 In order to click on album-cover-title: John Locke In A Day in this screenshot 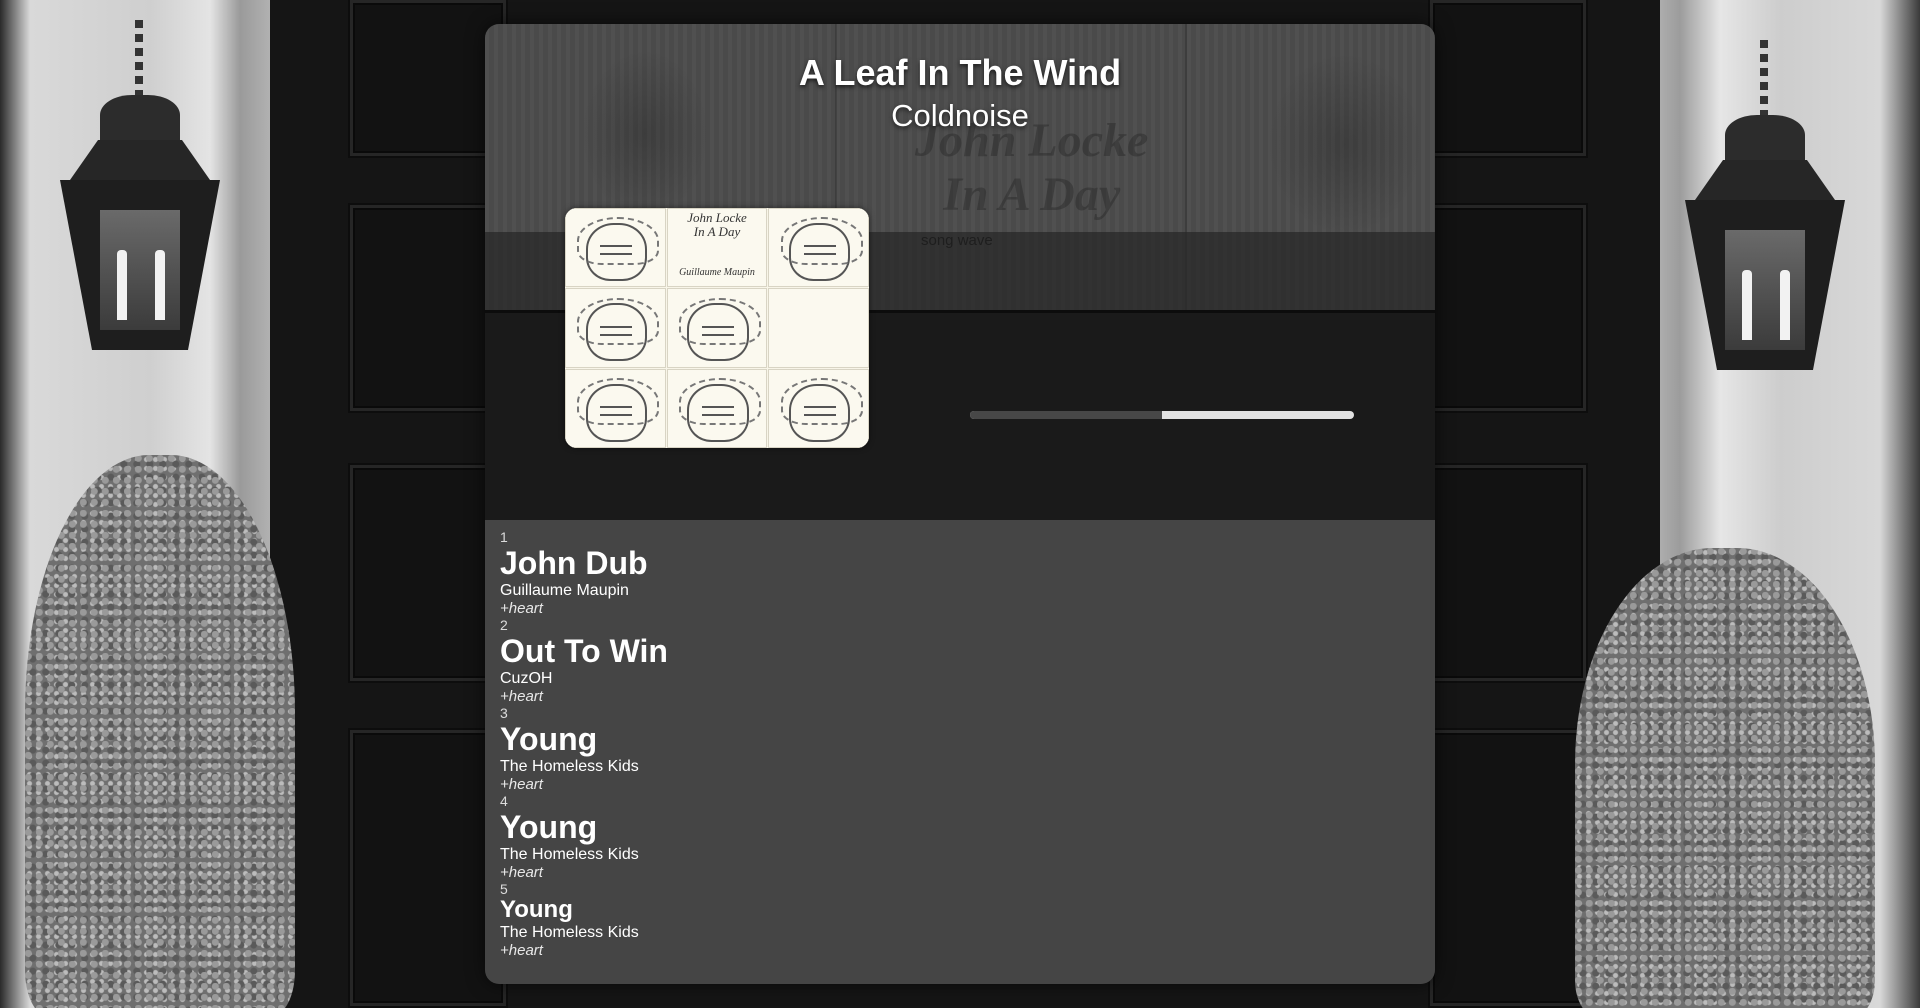, I will do `click(717, 224)`.